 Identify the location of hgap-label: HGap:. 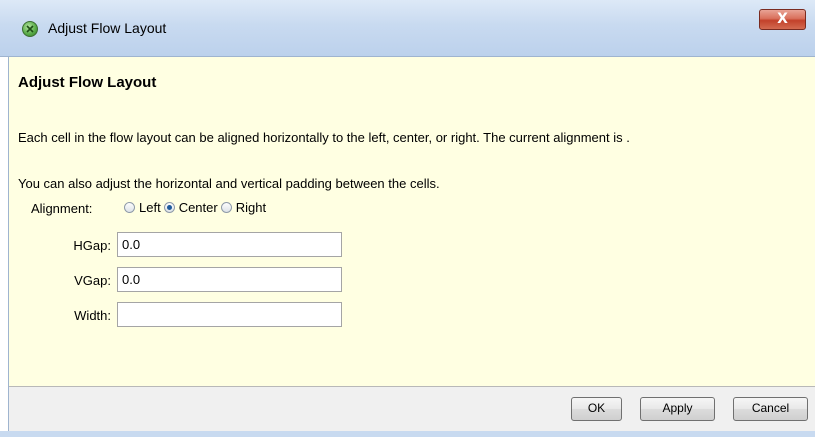
(92, 245).